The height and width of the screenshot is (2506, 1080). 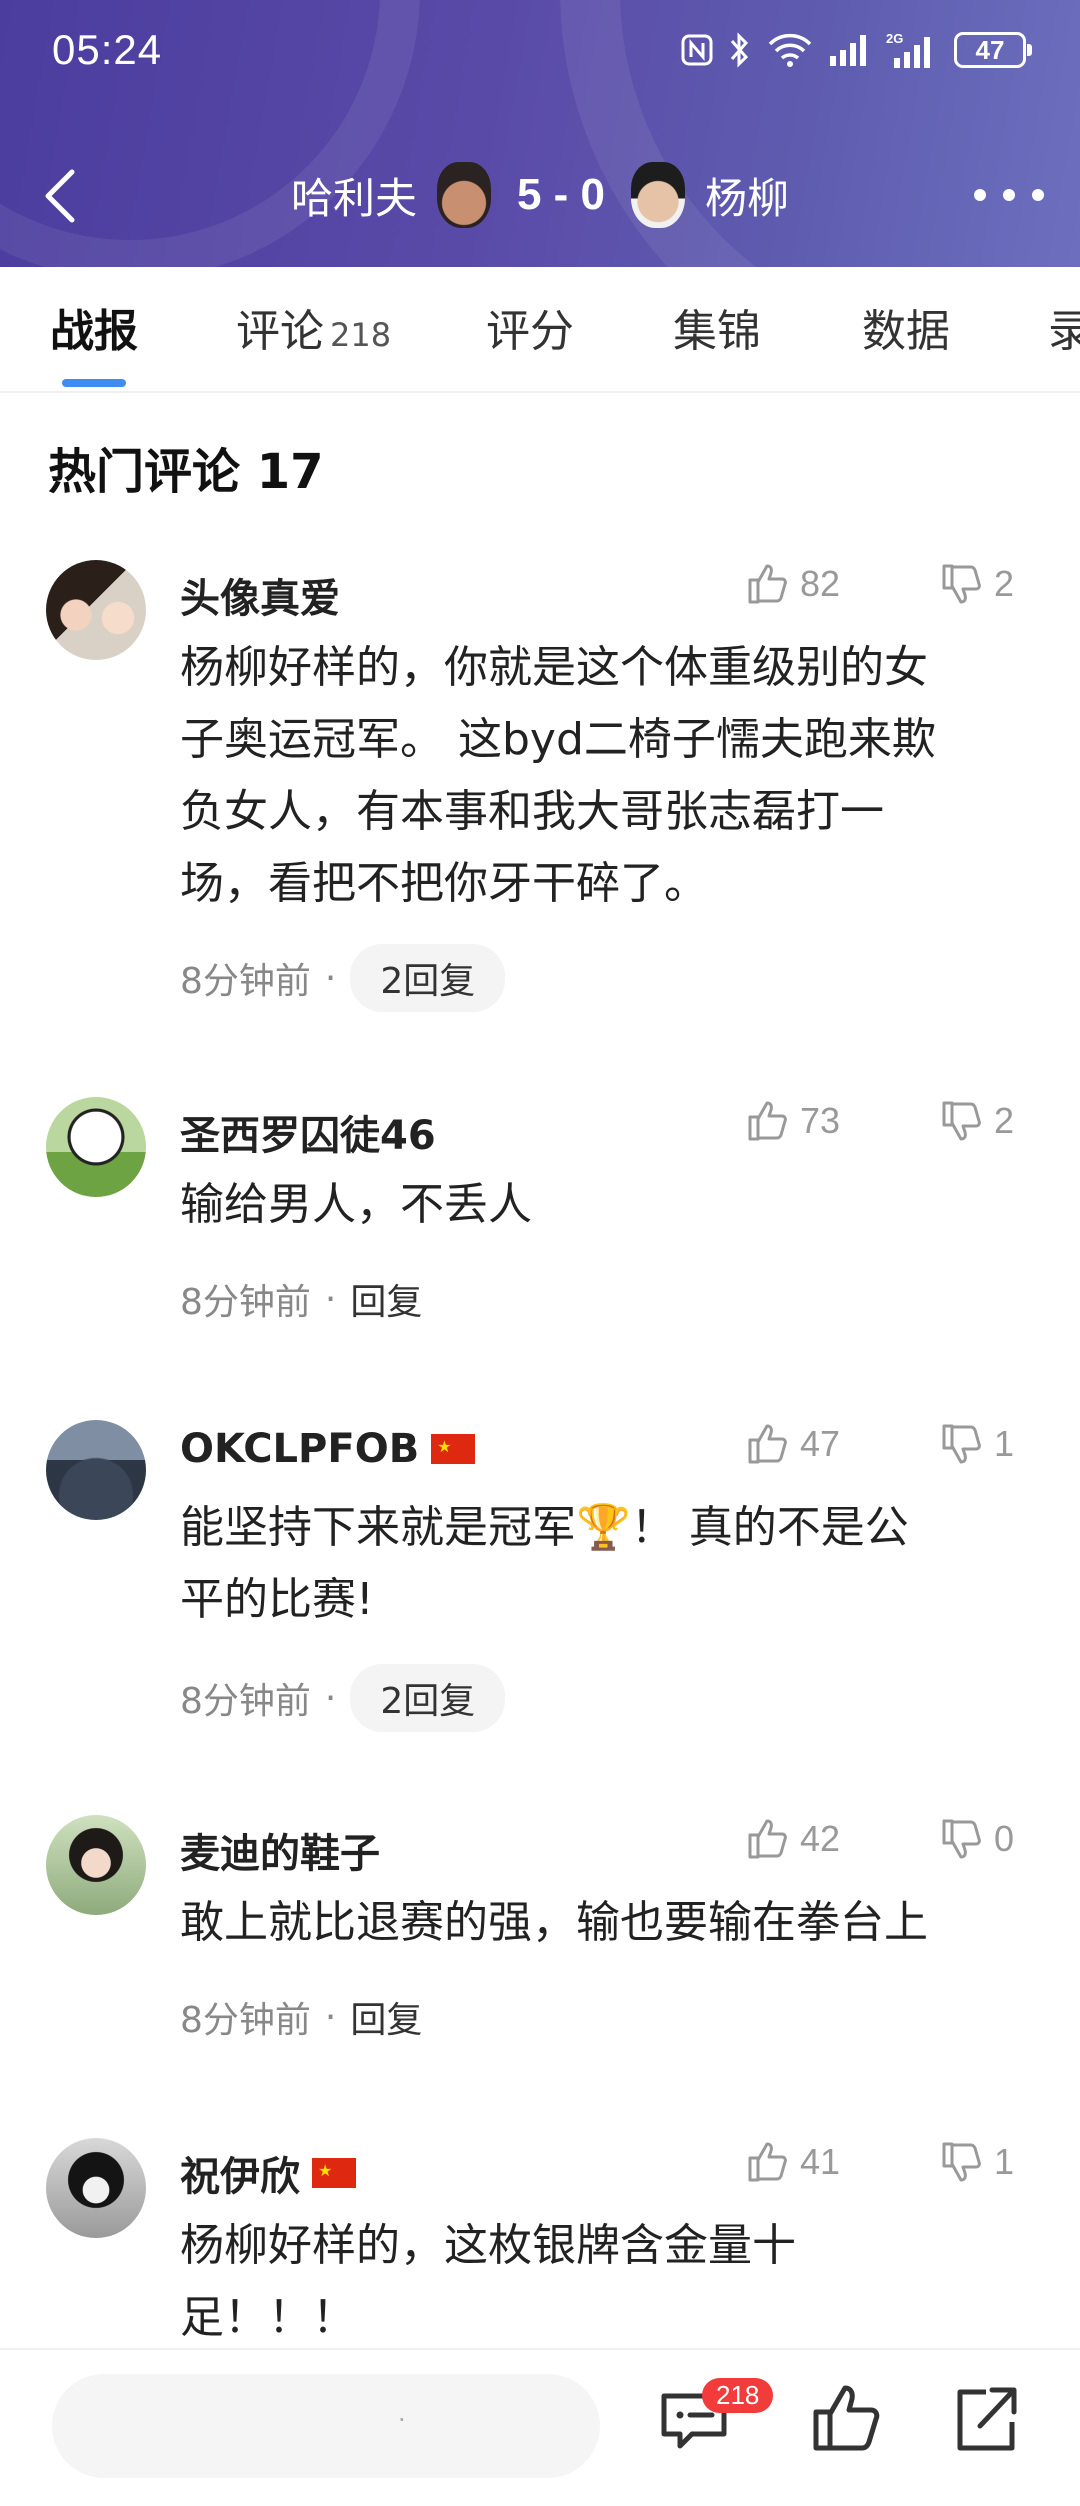 What do you see at coordinates (793, 1444) in the screenshot?
I see `like-button: 47` at bounding box center [793, 1444].